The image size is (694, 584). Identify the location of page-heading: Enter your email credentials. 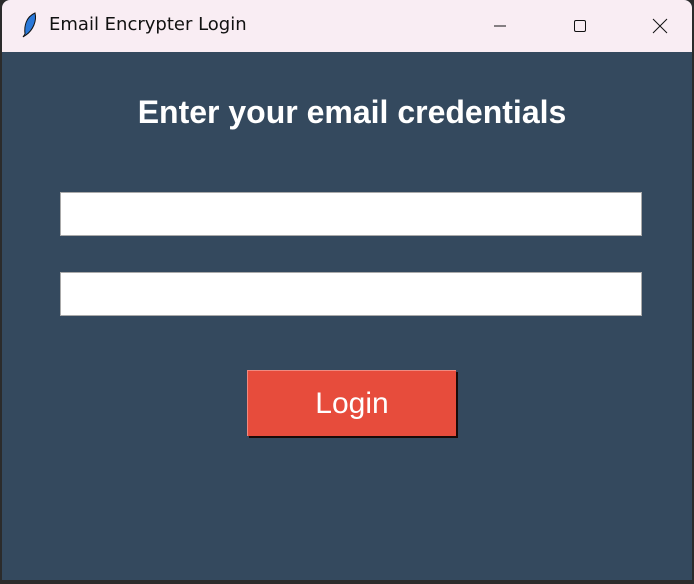
(352, 112).